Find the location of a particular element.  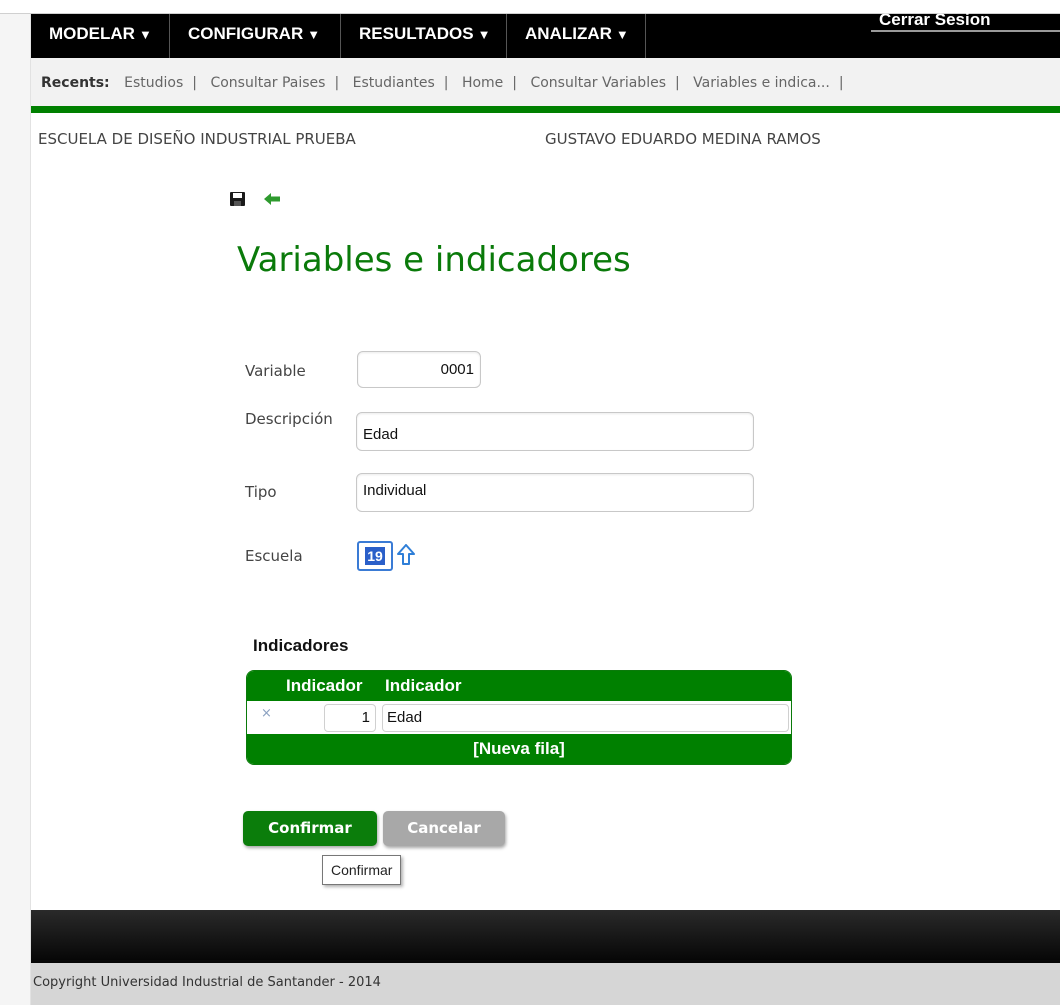

user-name: GUSTAVO EDUARDO MEDINA RAMOS is located at coordinates (683, 139).